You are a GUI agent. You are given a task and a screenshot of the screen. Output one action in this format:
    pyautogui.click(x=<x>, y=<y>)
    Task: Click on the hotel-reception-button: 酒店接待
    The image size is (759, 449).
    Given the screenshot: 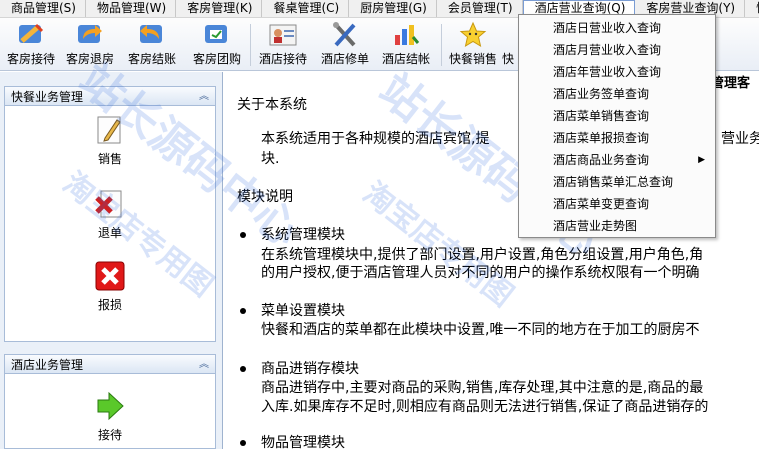 What is the action you would take?
    pyautogui.click(x=283, y=44)
    